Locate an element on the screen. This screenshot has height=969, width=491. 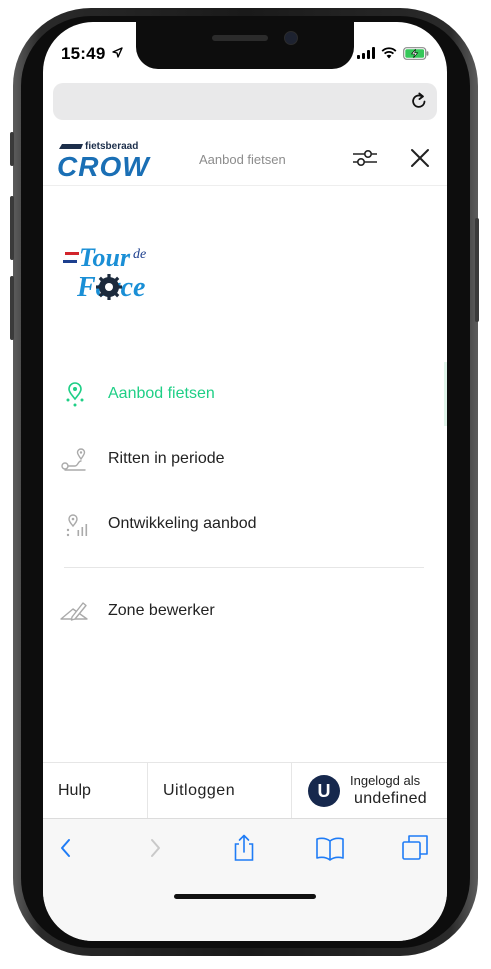
front-camera is located at coordinates (291, 38).